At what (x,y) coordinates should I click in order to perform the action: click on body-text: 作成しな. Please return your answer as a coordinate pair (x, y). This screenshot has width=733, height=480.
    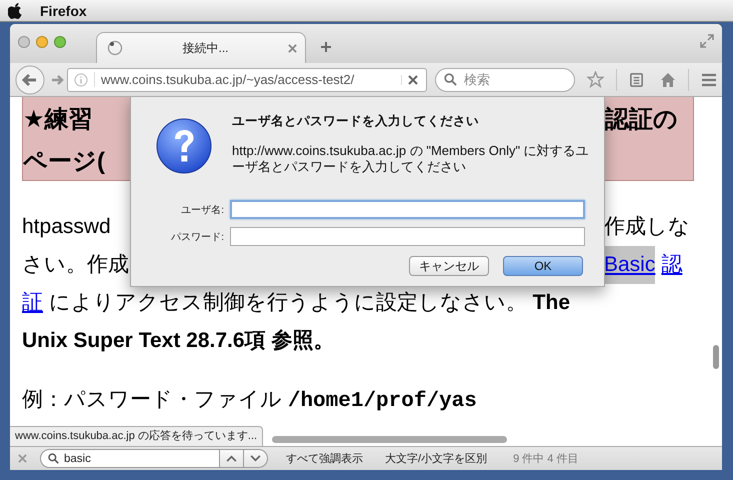
    Looking at the image, I should click on (647, 227).